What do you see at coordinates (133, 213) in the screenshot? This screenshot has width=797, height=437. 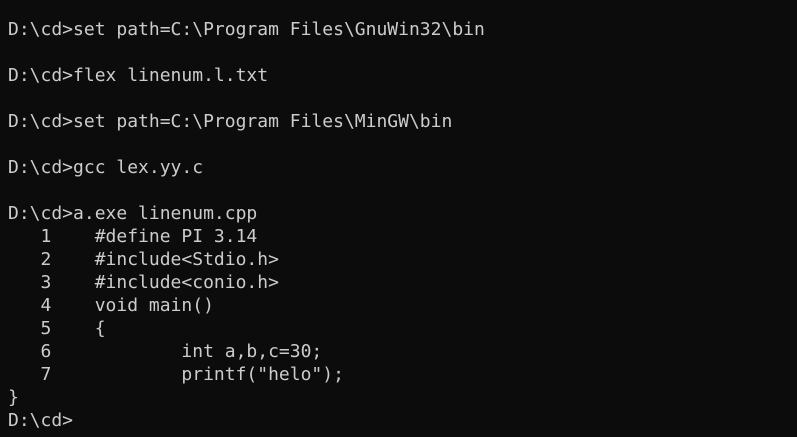 I see `command-run-exe: D:\cd>a.exe linenum.cpp` at bounding box center [133, 213].